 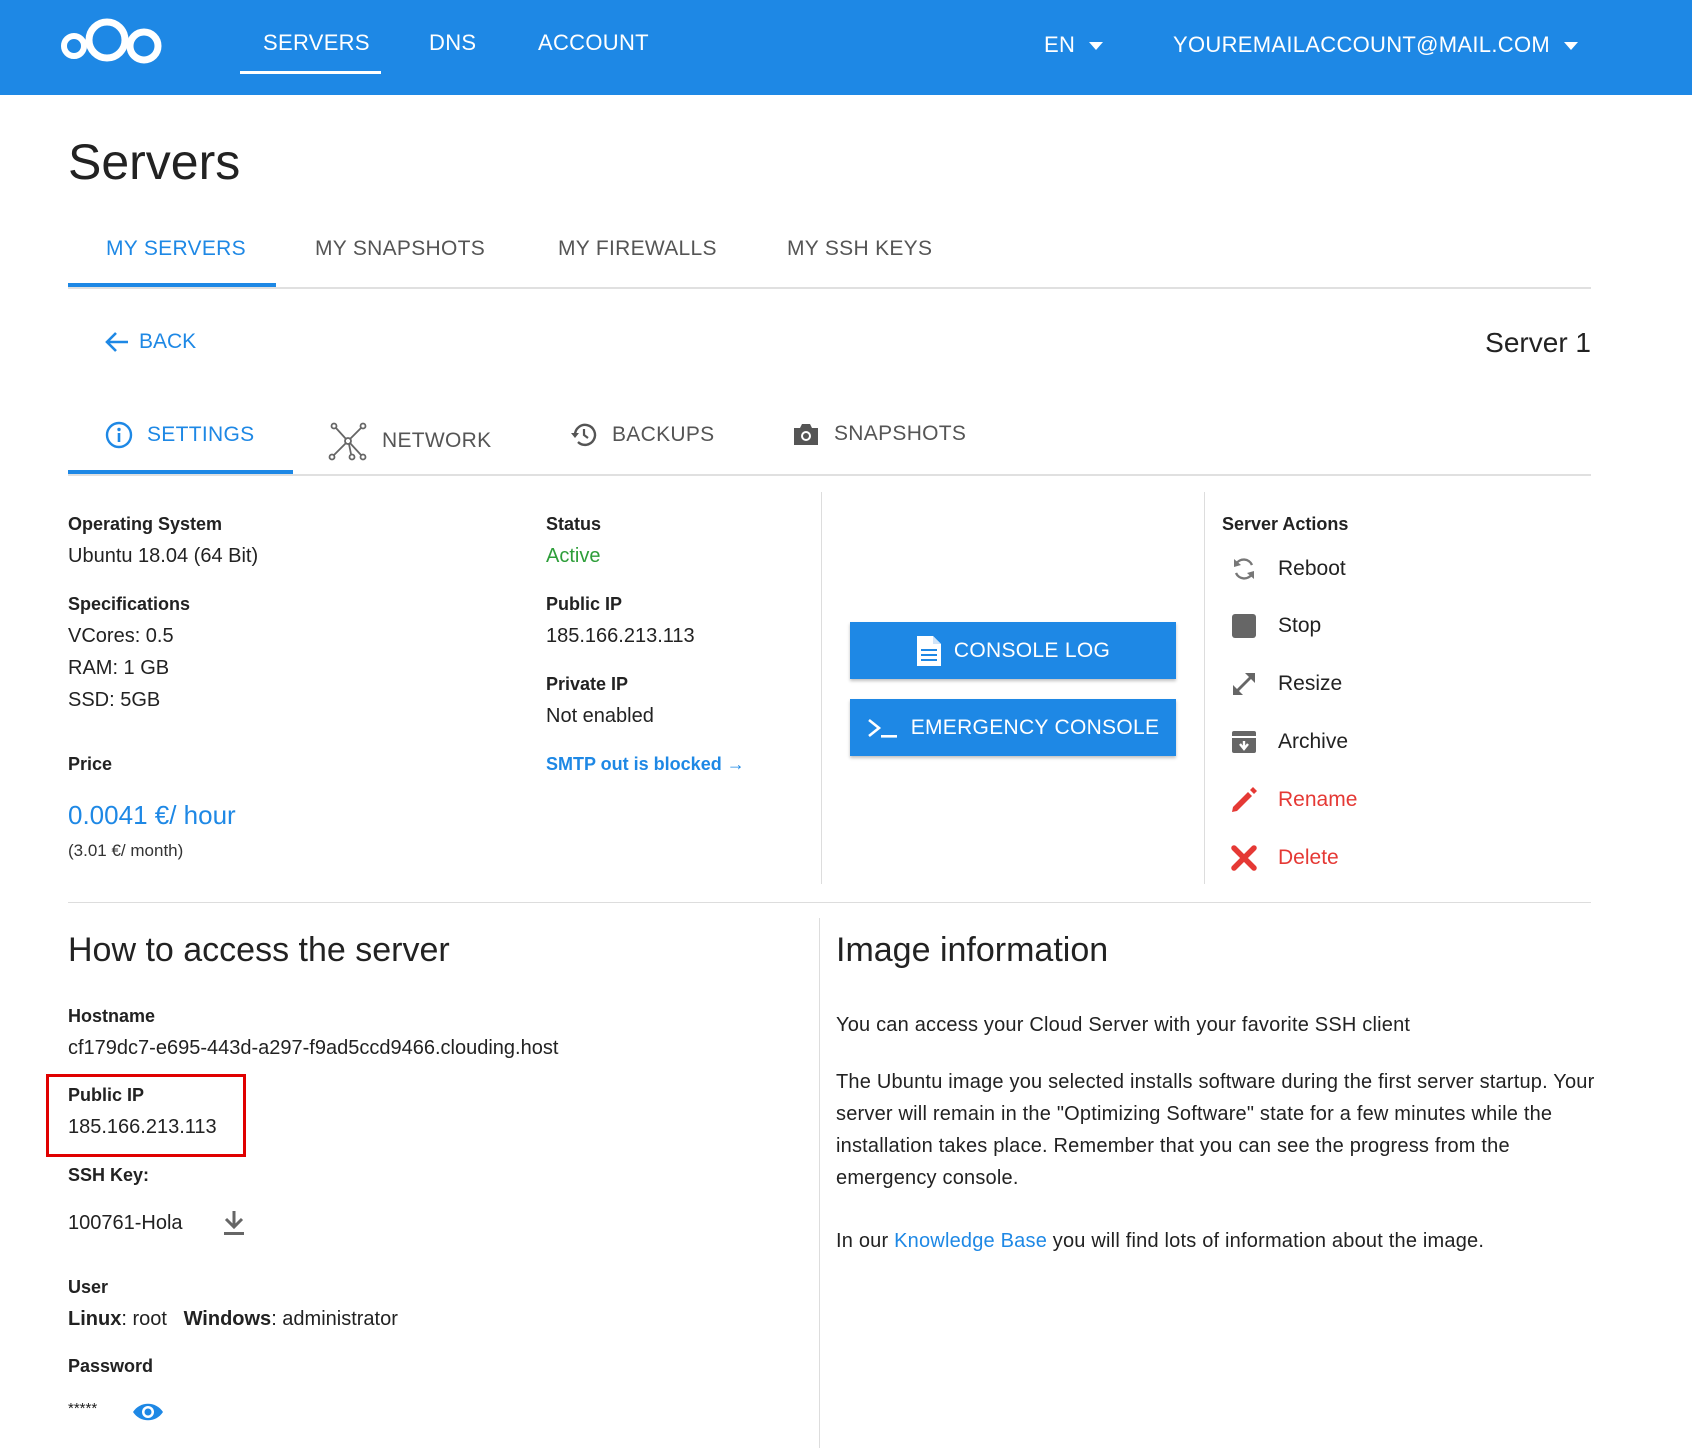 I want to click on emergency-console-label: EMERGENCY CONSOLE, so click(x=1035, y=727).